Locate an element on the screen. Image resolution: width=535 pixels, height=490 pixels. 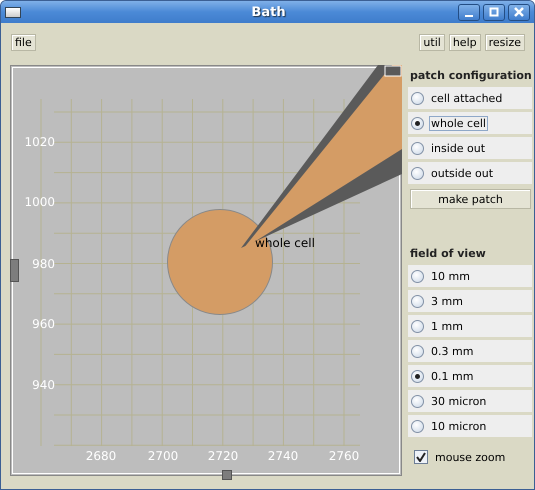
close-icon is located at coordinates (519, 12).